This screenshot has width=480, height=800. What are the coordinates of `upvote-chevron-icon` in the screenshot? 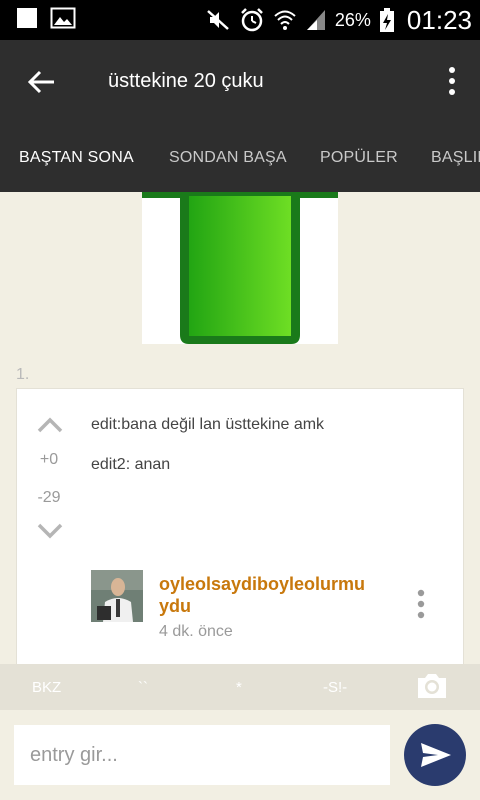 It's located at (50, 425).